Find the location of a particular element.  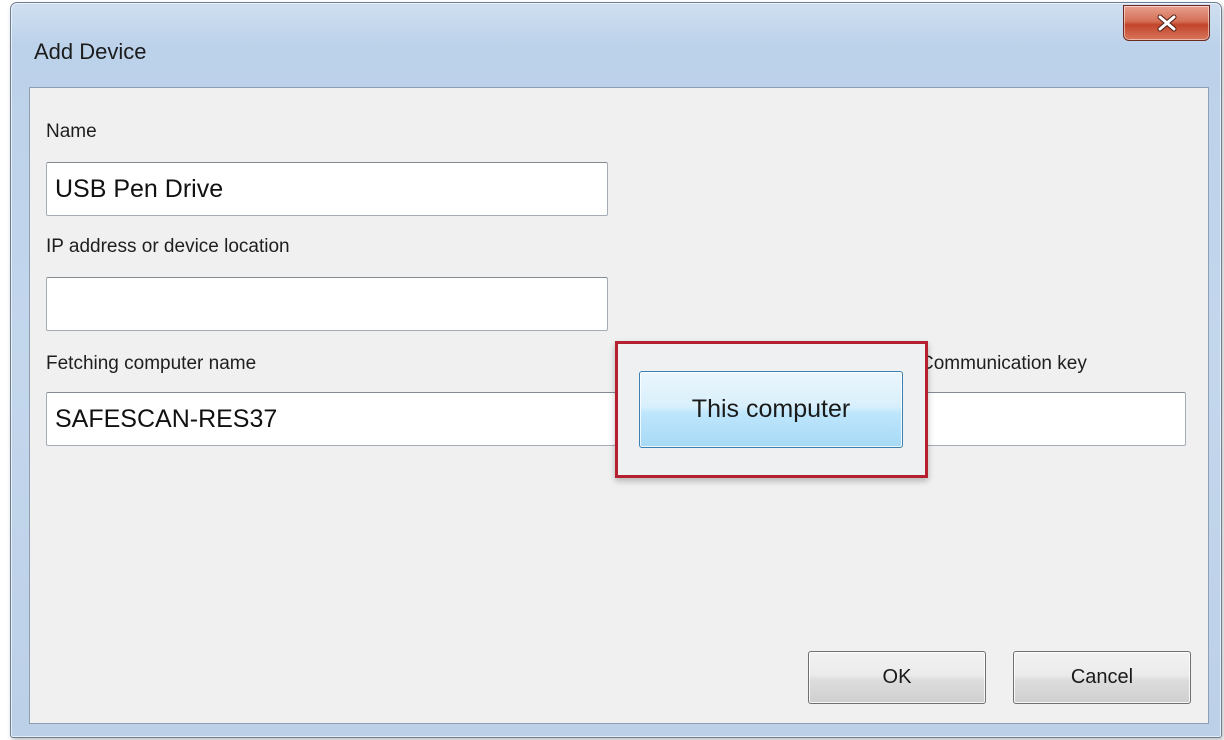

cancel-button: Cancel is located at coordinates (1102, 677).